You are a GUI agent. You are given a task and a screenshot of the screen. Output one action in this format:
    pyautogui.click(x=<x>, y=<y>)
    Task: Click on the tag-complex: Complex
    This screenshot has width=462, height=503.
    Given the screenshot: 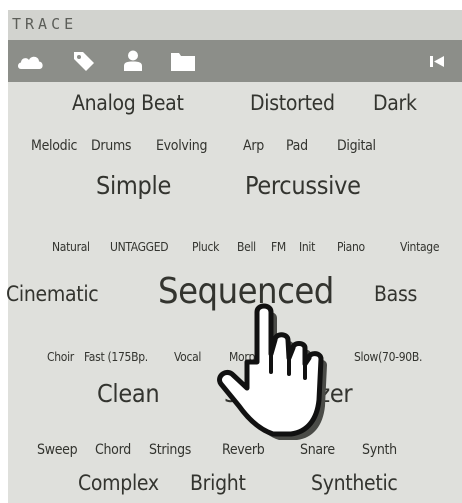 What is the action you would take?
    pyautogui.click(x=118, y=483)
    